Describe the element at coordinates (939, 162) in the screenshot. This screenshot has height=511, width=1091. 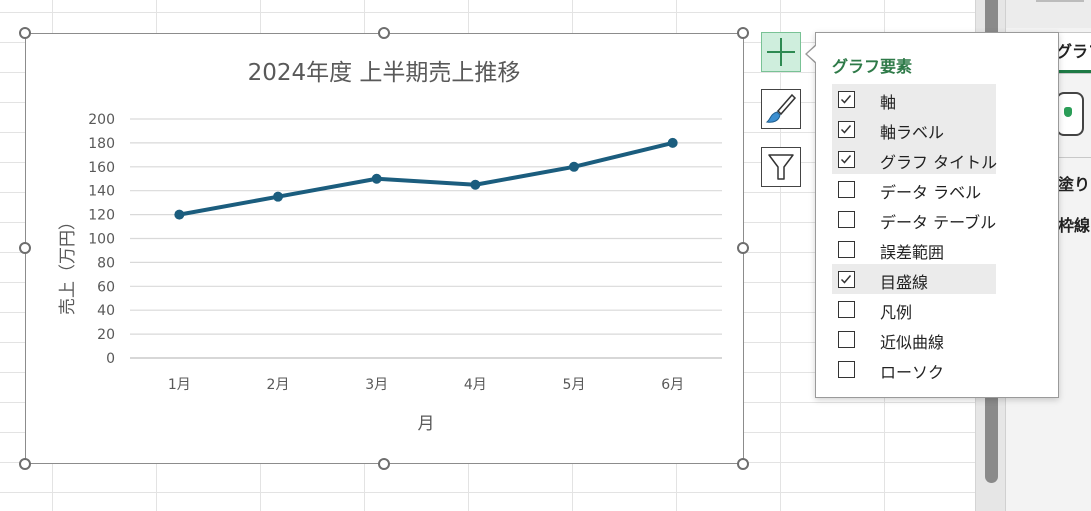
I see `chart-element-label: グラフ タイトル` at that location.